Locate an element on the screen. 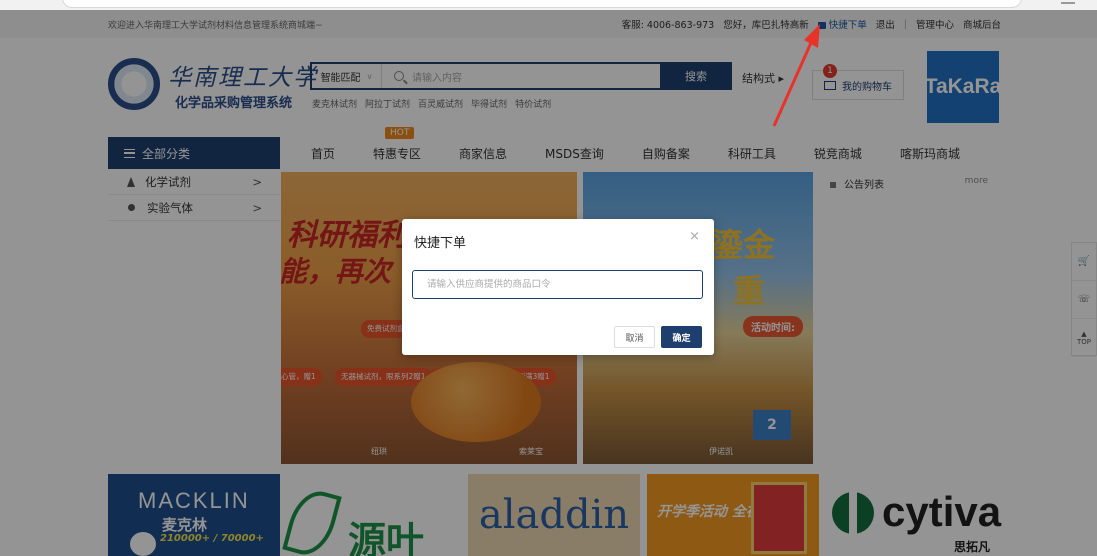 Image resolution: width=1097 pixels, height=556 pixels. dialog-title: 快捷下单 is located at coordinates (440, 243).